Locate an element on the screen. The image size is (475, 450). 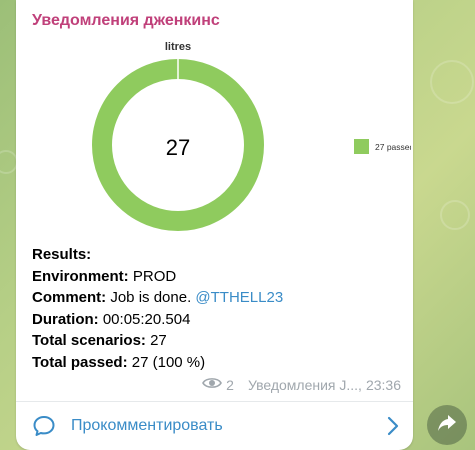
comment-button: Прокомментировать is located at coordinates (214, 426).